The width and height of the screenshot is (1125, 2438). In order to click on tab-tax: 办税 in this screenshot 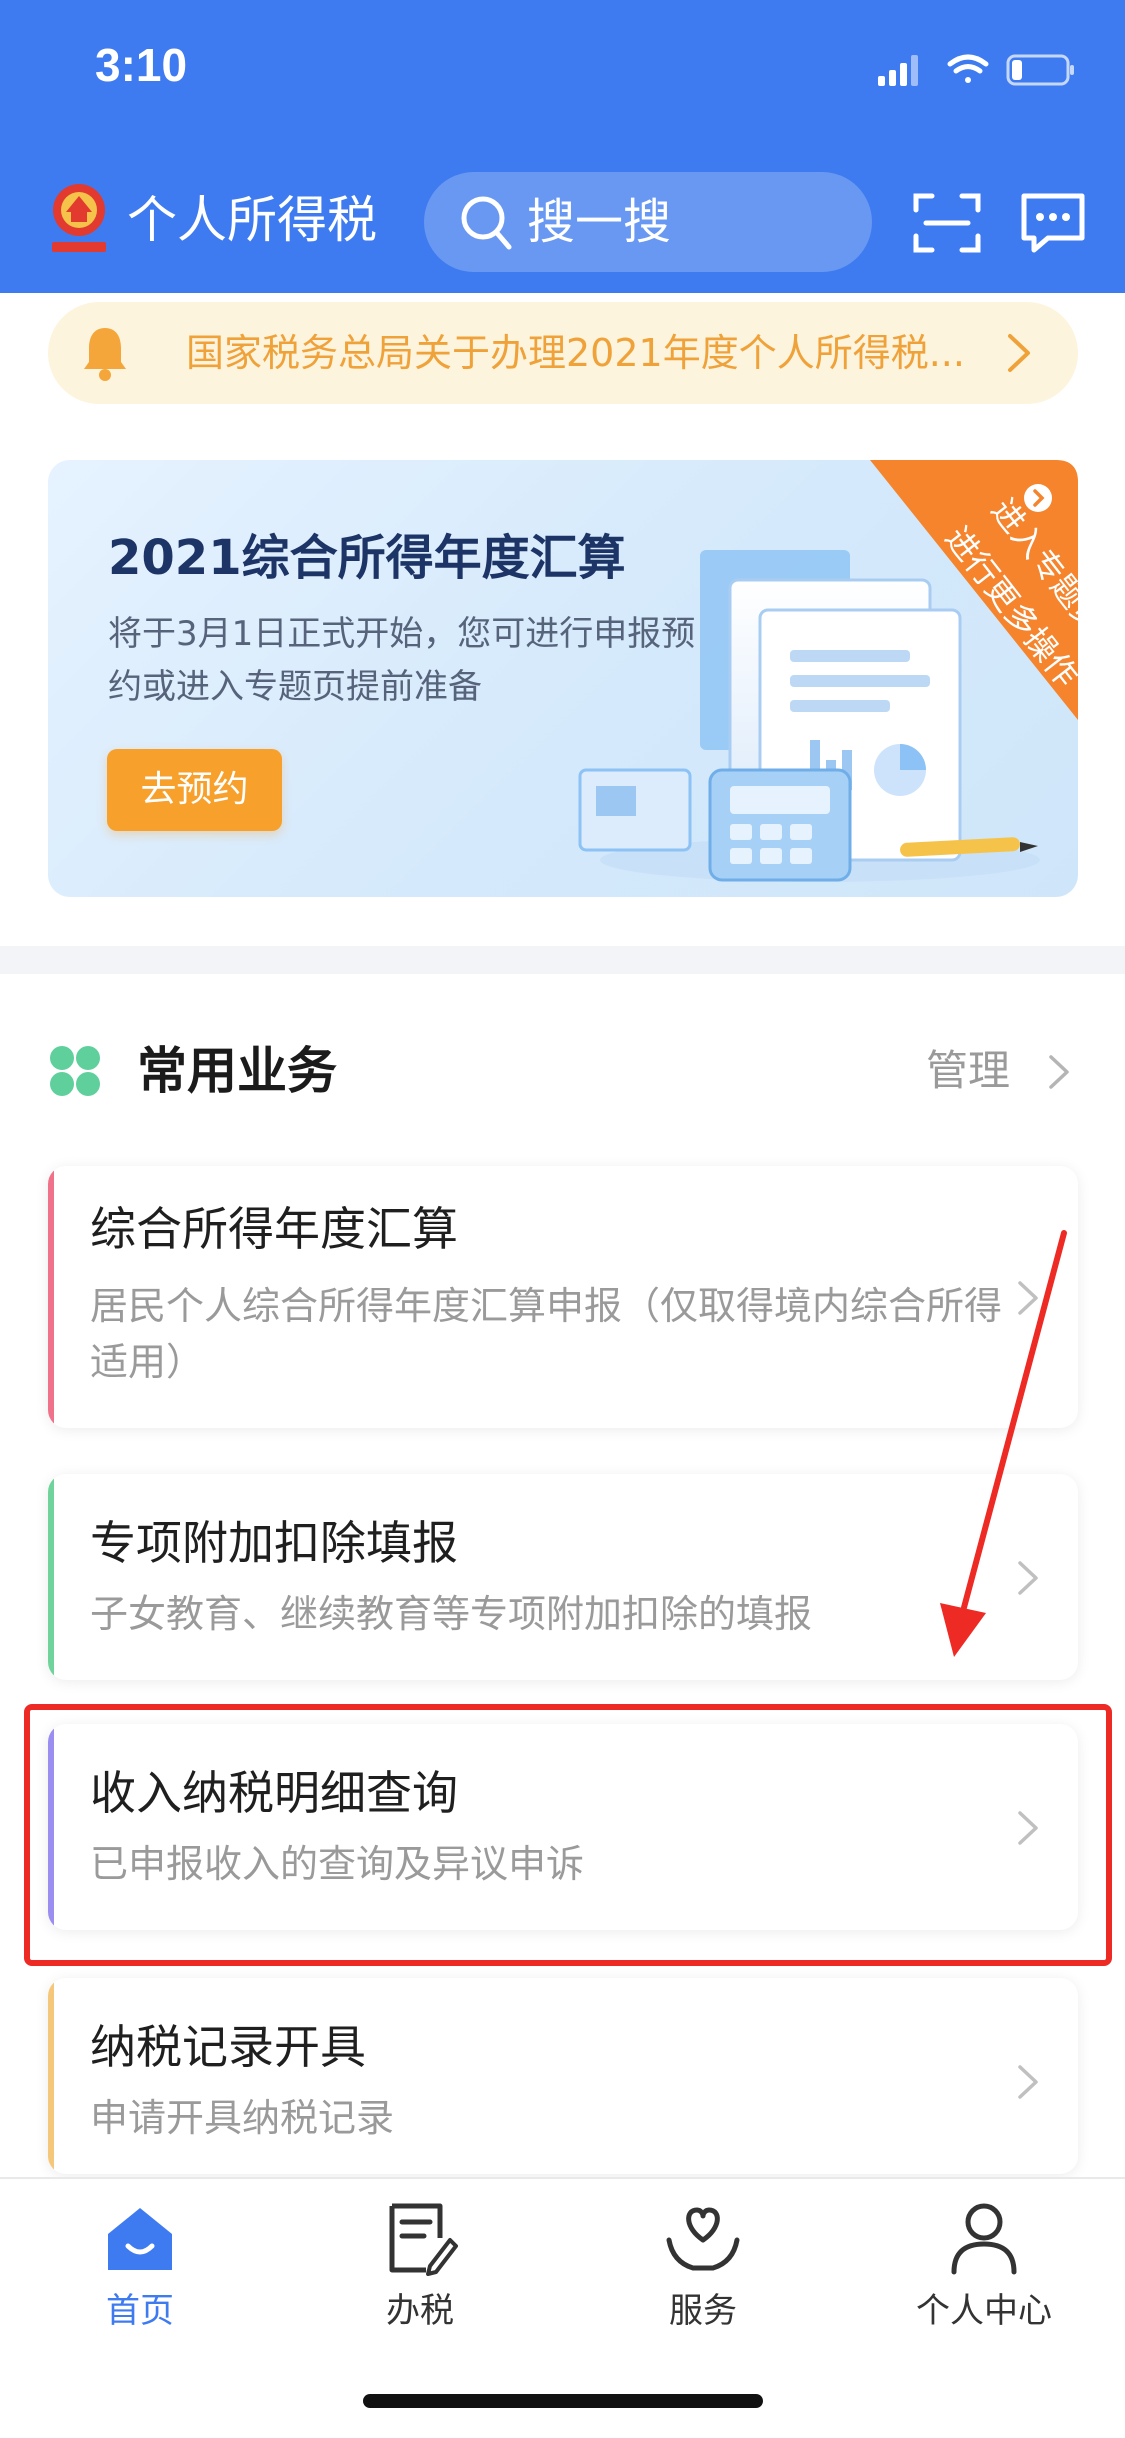, I will do `click(420, 2266)`.